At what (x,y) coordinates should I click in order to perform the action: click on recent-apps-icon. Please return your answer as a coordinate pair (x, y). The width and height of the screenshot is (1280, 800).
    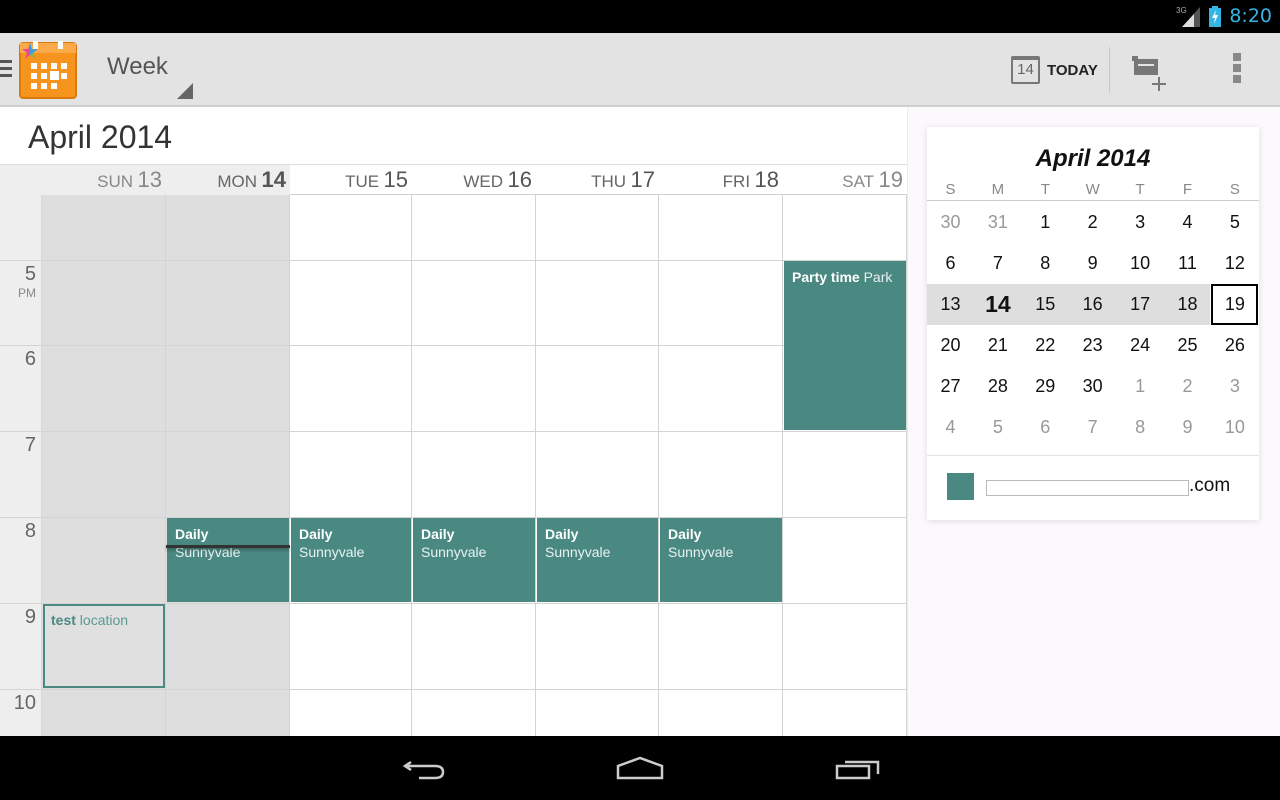
    Looking at the image, I should click on (858, 768).